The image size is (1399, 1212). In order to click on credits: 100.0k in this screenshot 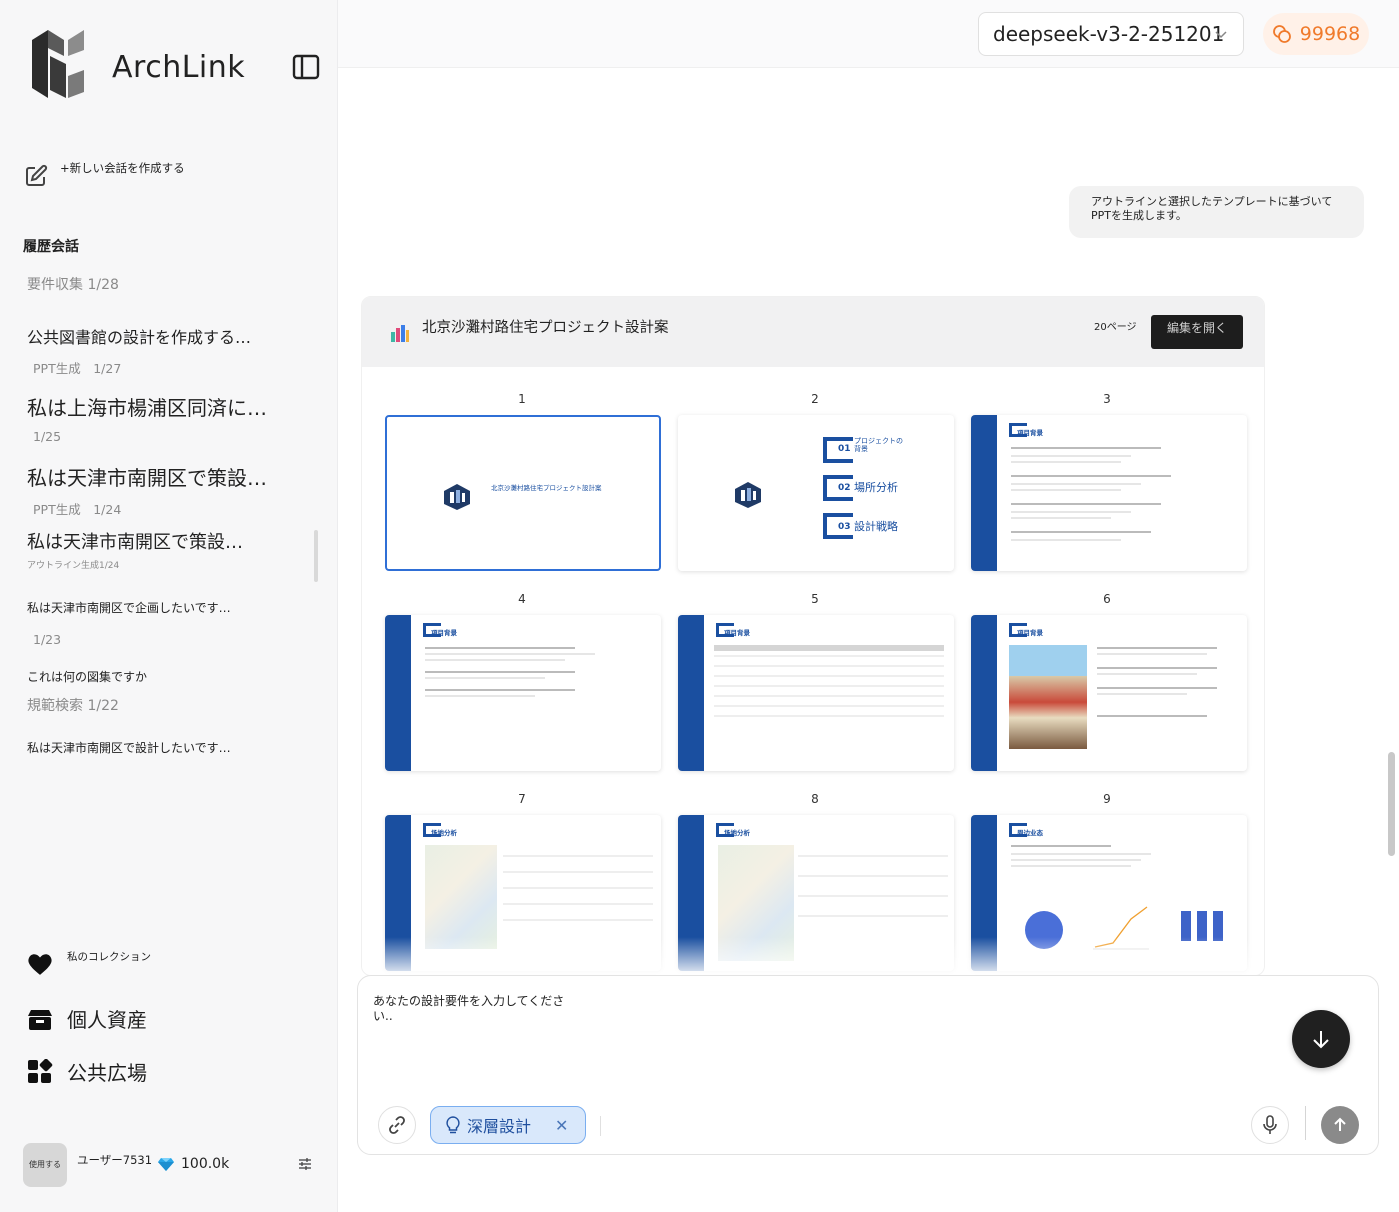, I will do `click(193, 1164)`.